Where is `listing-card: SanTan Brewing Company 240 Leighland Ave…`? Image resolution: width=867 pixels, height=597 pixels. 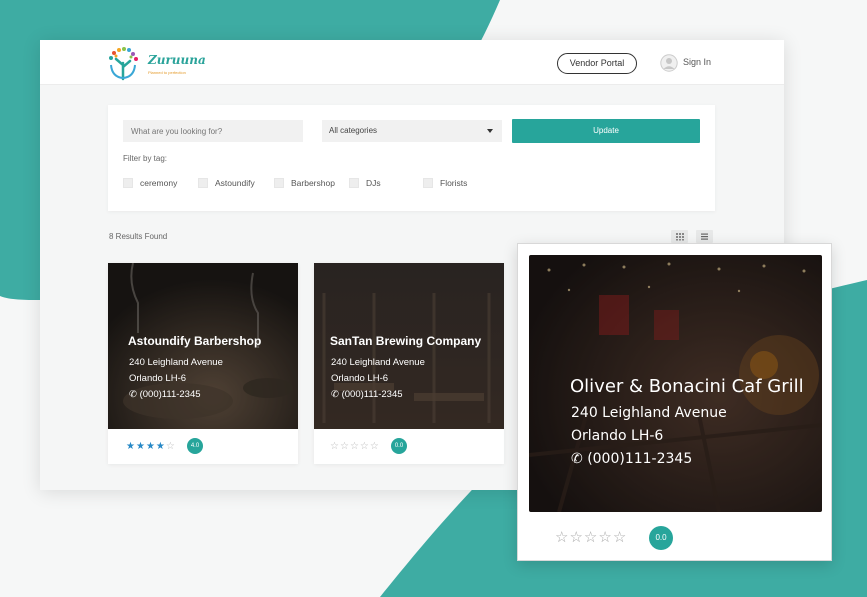 listing-card: SanTan Brewing Company 240 Leighland Ave… is located at coordinates (409, 363).